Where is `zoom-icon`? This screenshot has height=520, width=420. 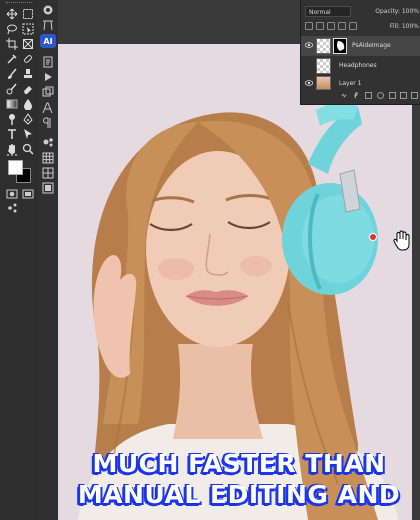 zoom-icon is located at coordinates (28, 149).